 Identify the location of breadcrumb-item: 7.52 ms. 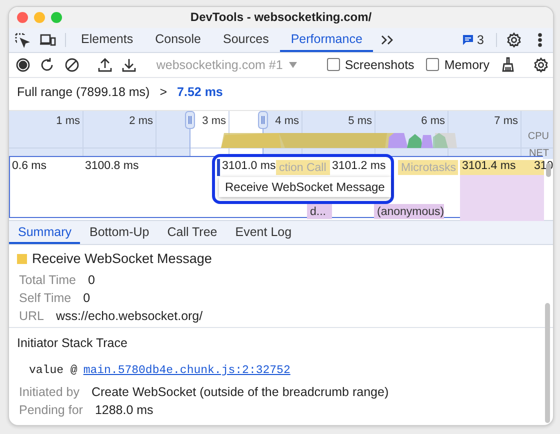
(200, 91).